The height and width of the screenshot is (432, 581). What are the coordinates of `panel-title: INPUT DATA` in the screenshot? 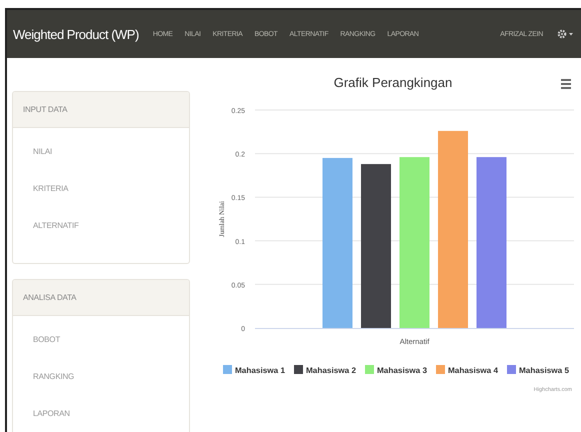 It's located at (45, 109).